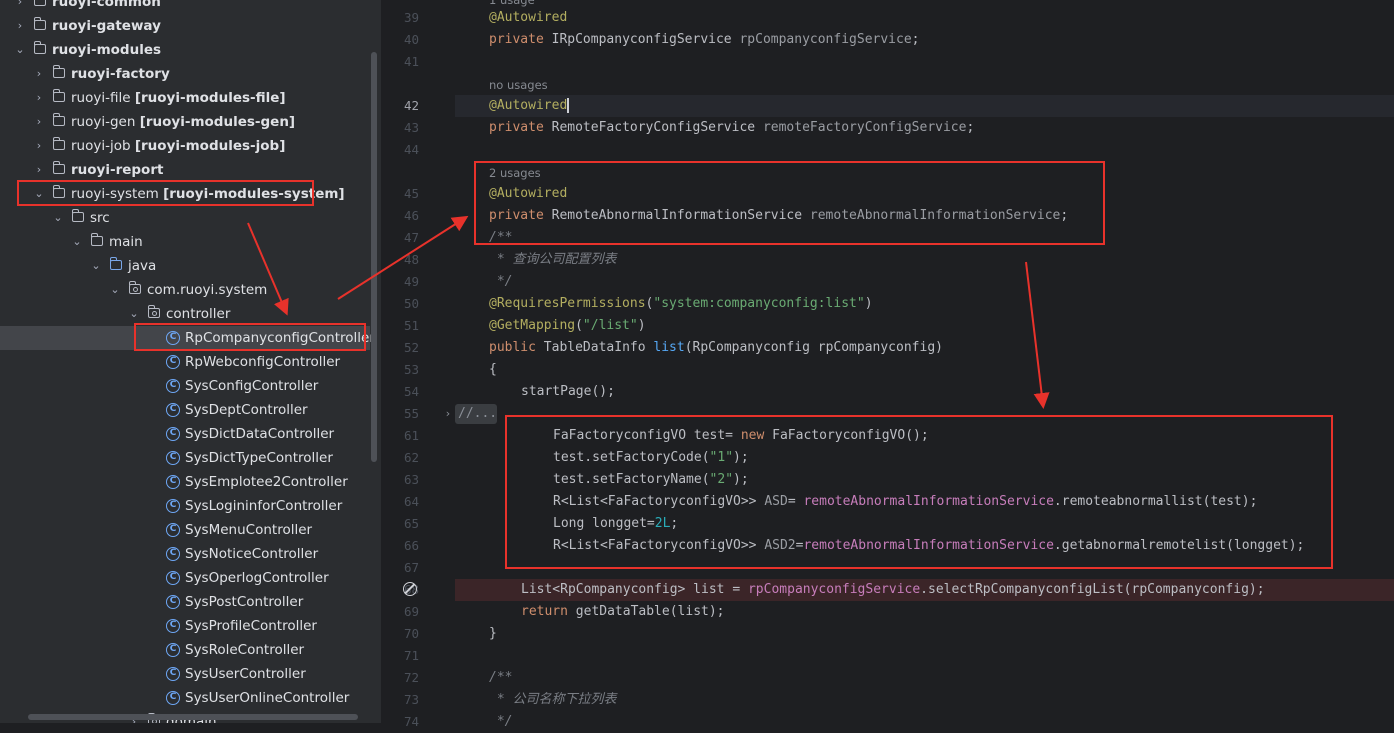 This screenshot has width=1394, height=733. I want to click on arrow-to-calls, so click(1037, 335).